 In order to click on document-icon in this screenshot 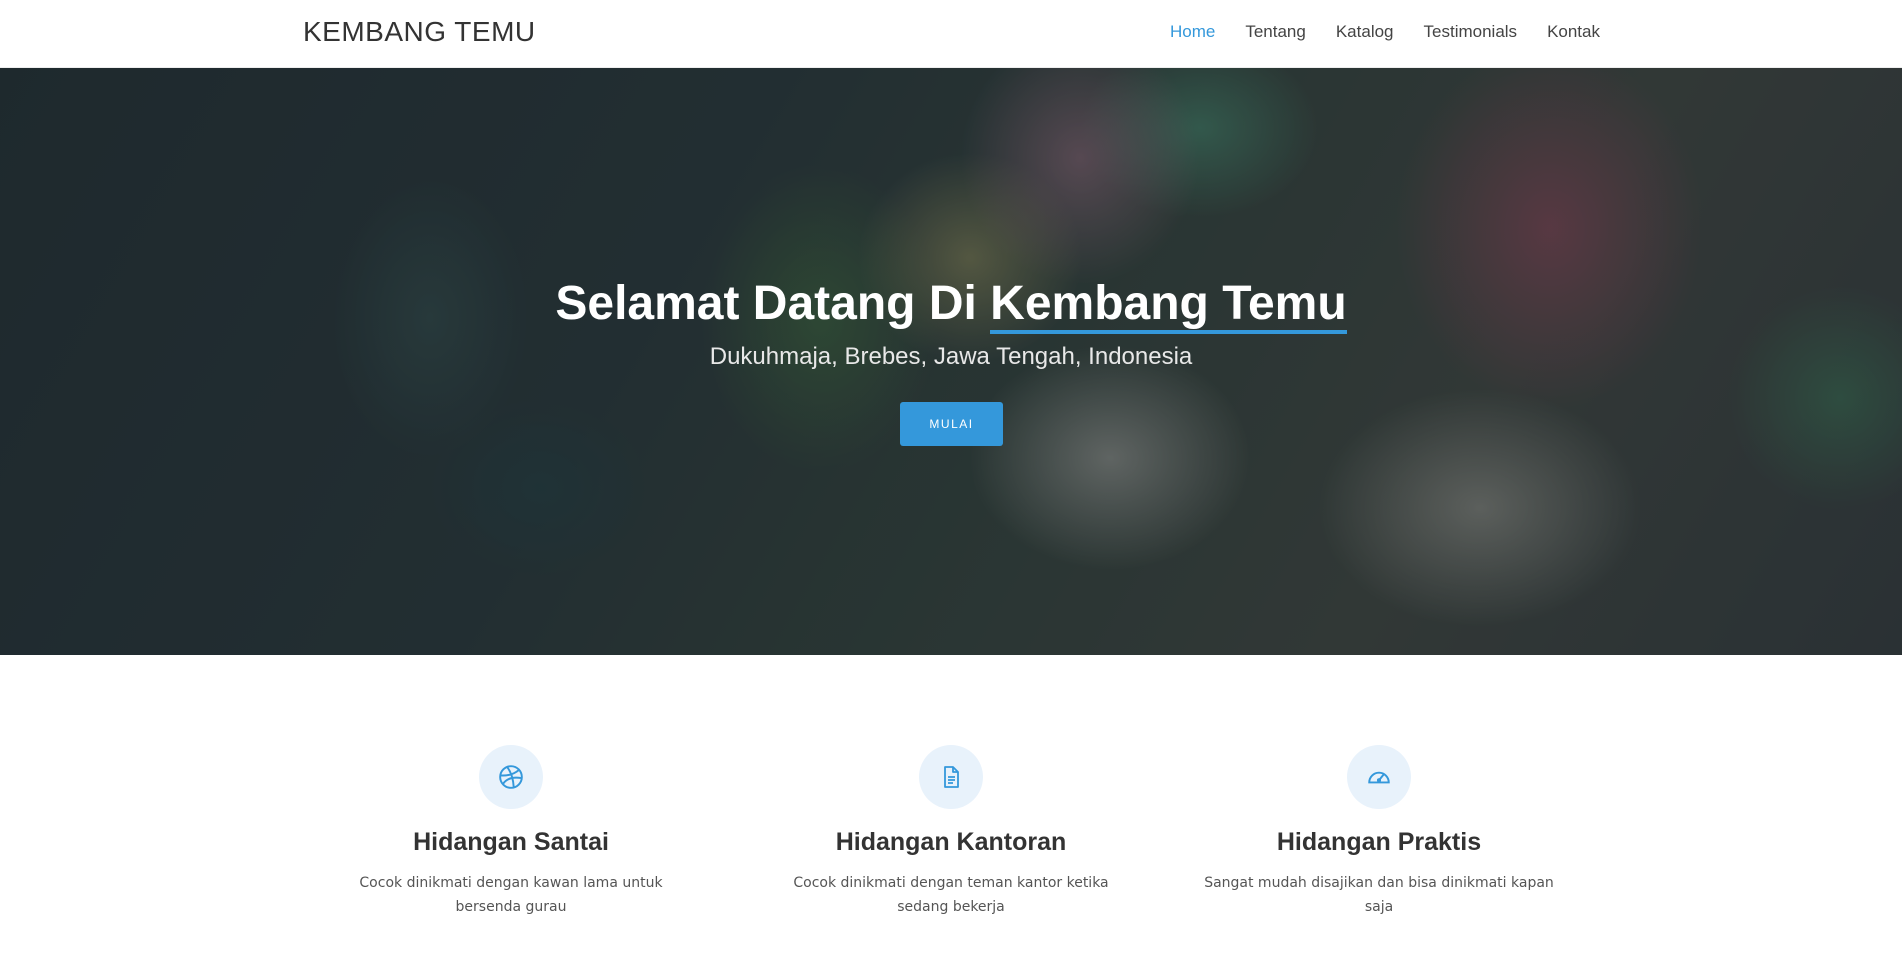, I will do `click(951, 777)`.